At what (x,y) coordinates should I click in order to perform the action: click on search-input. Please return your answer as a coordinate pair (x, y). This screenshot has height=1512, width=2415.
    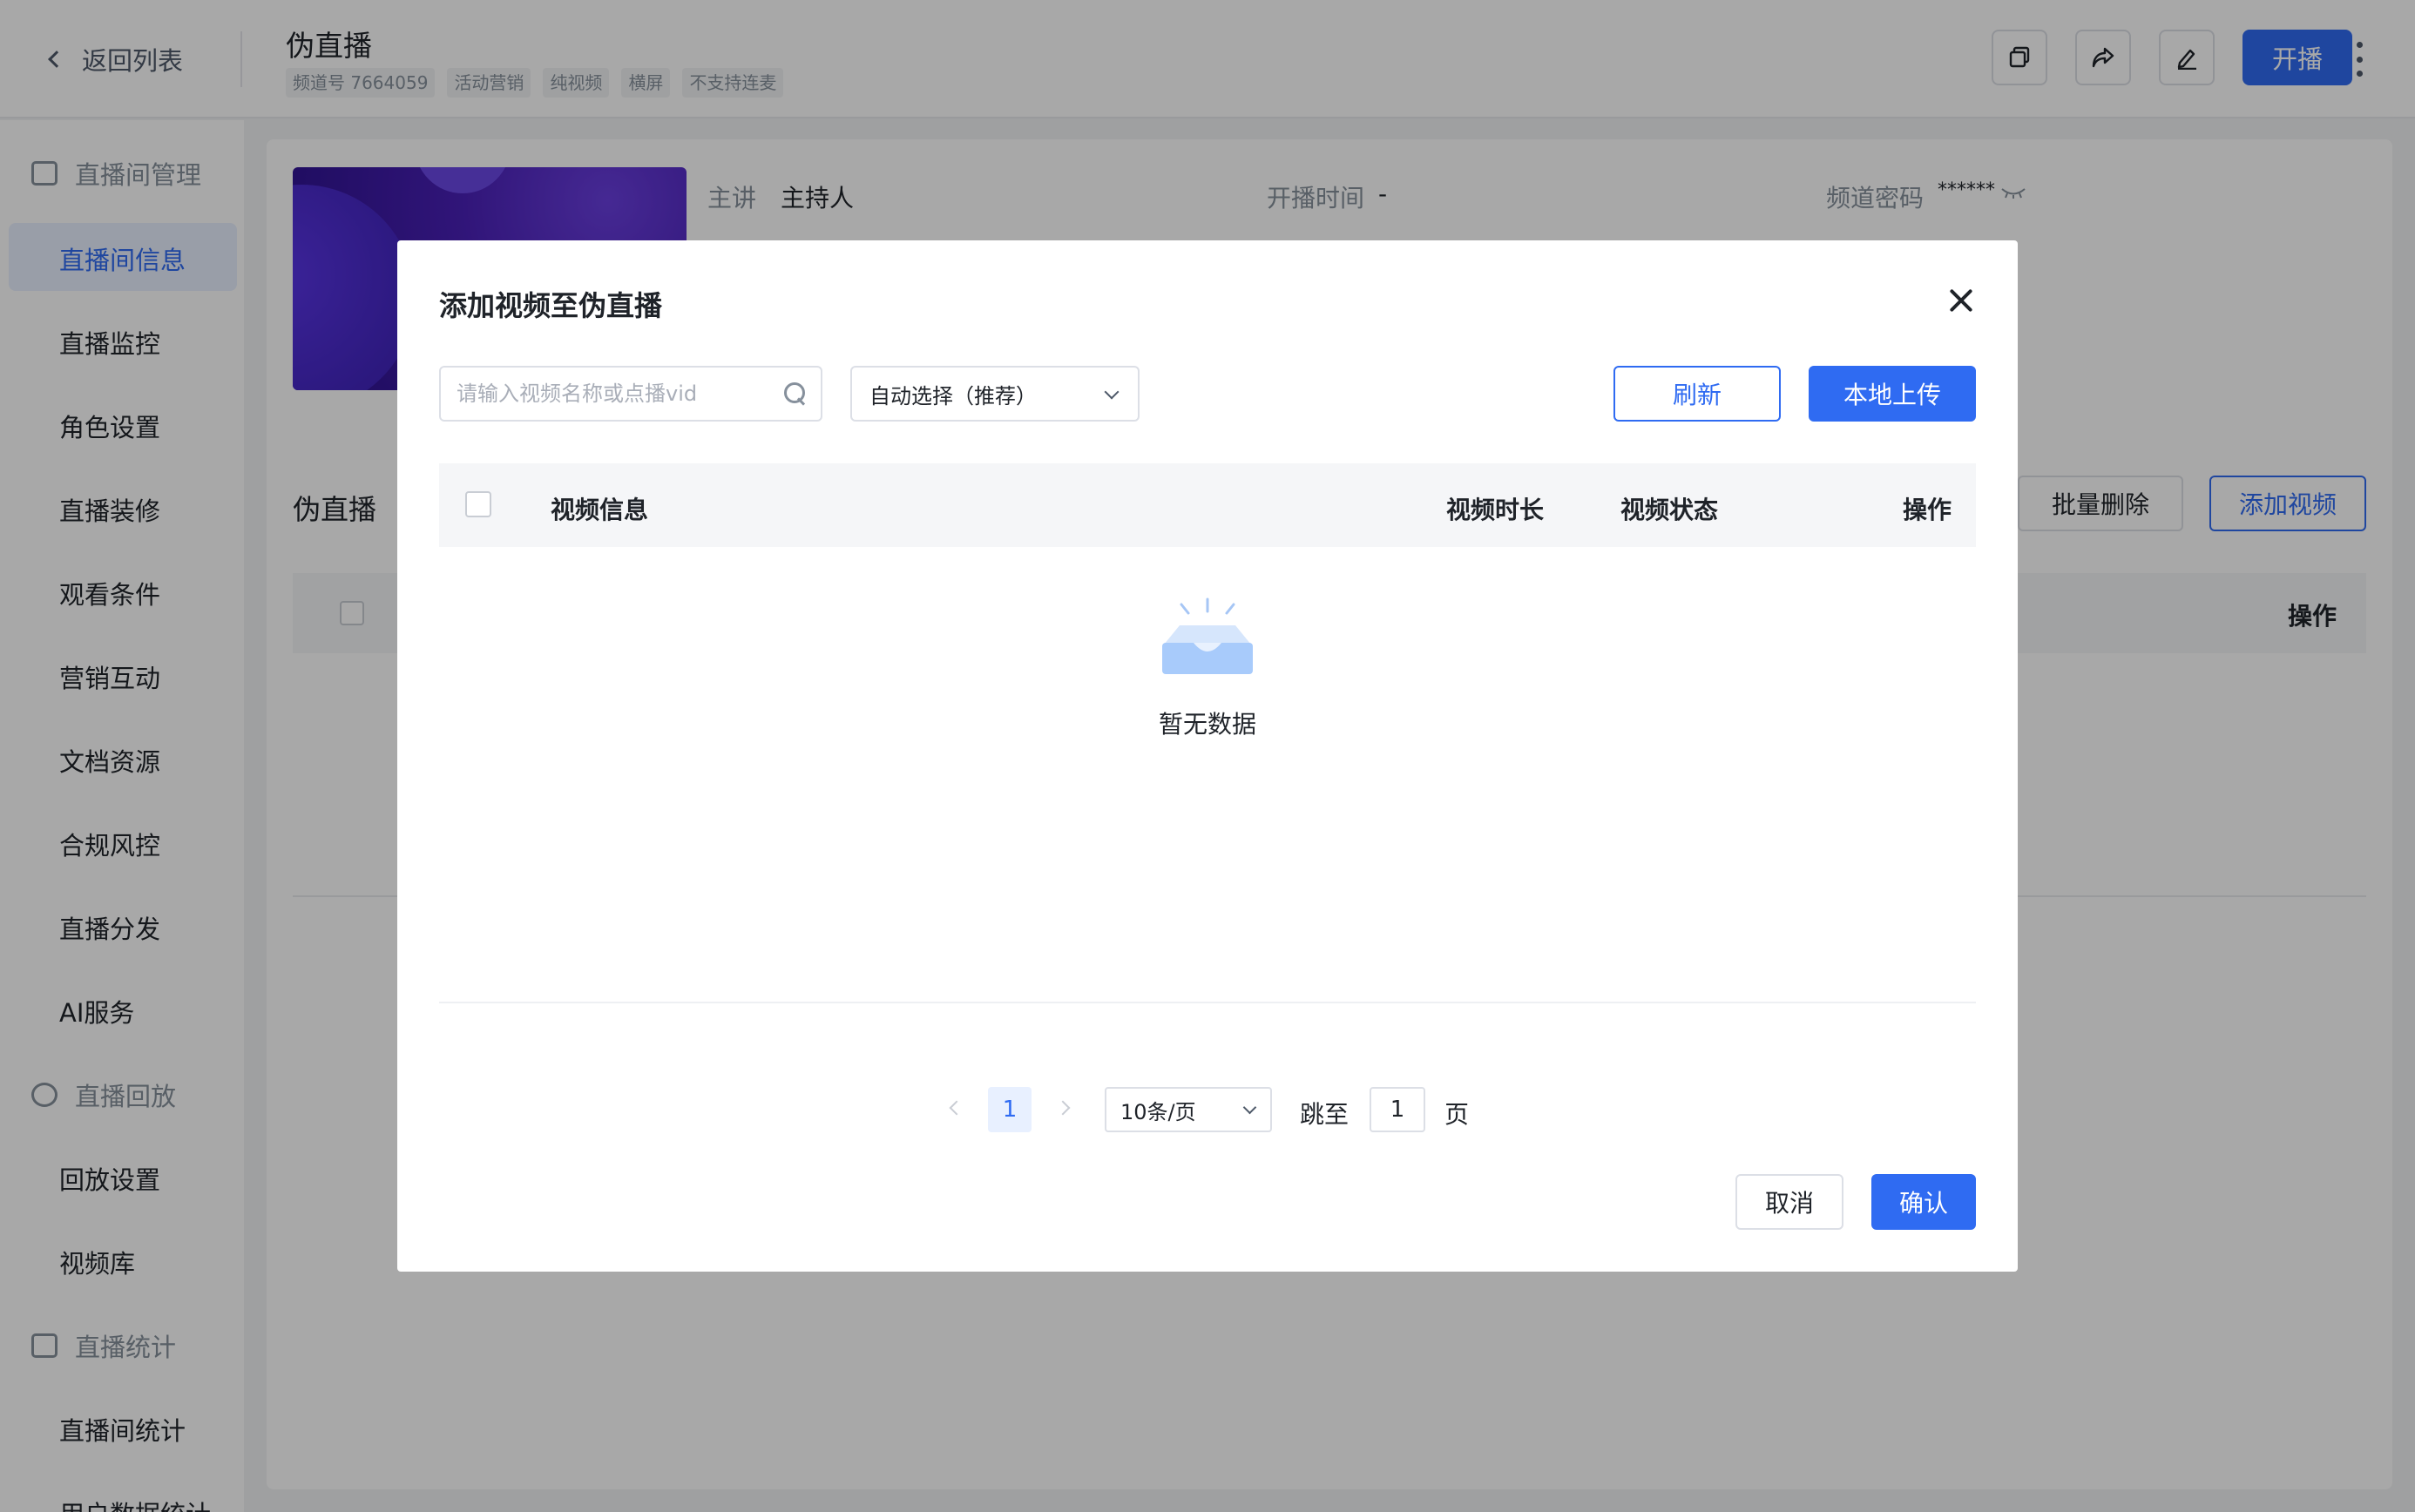
    Looking at the image, I should click on (613, 393).